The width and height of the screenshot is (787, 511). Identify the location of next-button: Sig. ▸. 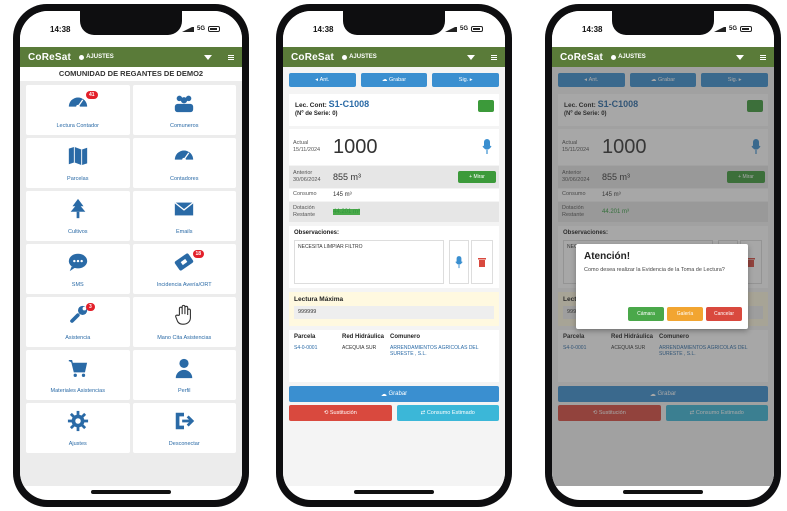
(466, 80).